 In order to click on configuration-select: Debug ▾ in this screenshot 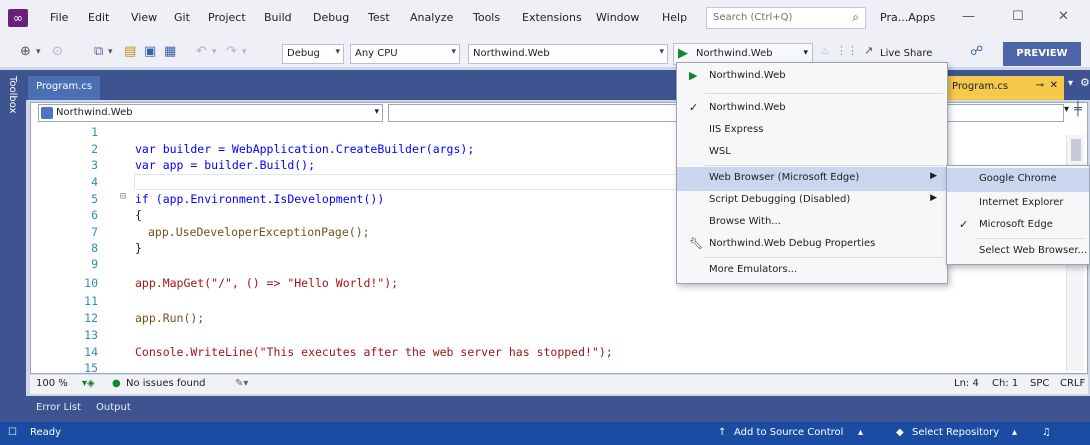, I will do `click(313, 54)`.